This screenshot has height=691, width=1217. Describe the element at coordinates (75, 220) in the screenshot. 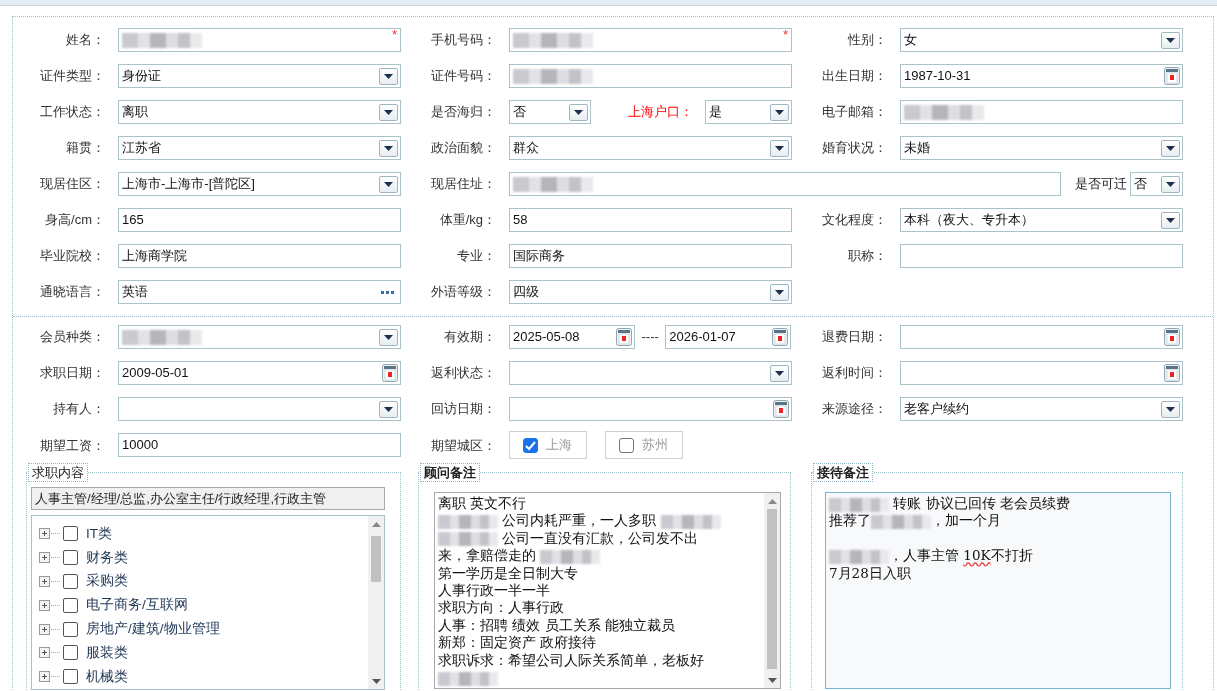

I see `field-label: 身高/cm：` at that location.